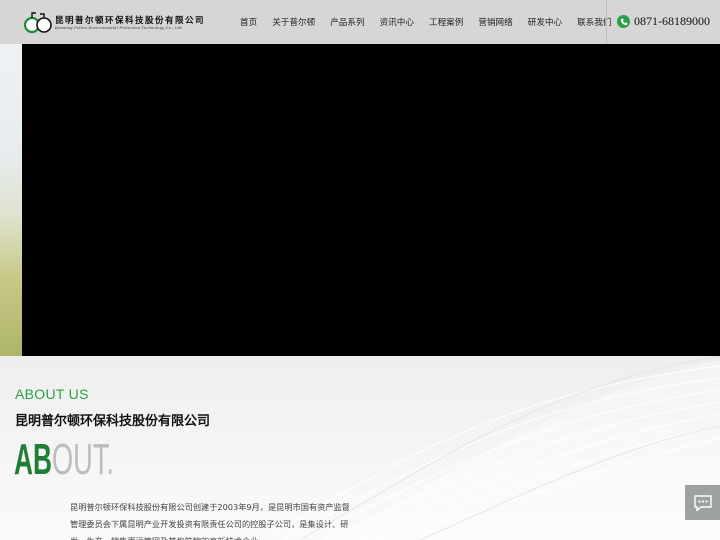 This screenshot has height=540, width=720. I want to click on about-company-name: 昆明普尔顿环保科技股份有限公司, so click(113, 421).